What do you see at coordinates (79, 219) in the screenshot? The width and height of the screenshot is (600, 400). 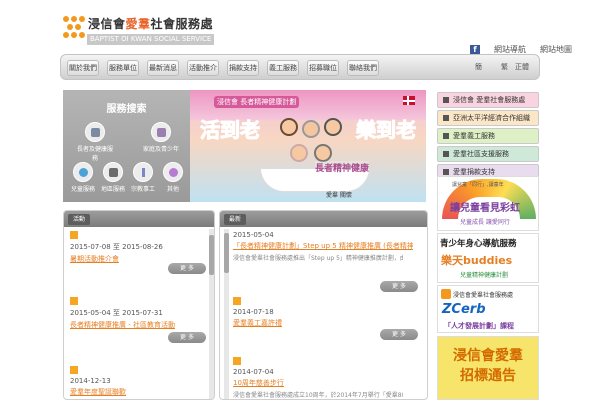 I see `tab-activities: 活動` at bounding box center [79, 219].